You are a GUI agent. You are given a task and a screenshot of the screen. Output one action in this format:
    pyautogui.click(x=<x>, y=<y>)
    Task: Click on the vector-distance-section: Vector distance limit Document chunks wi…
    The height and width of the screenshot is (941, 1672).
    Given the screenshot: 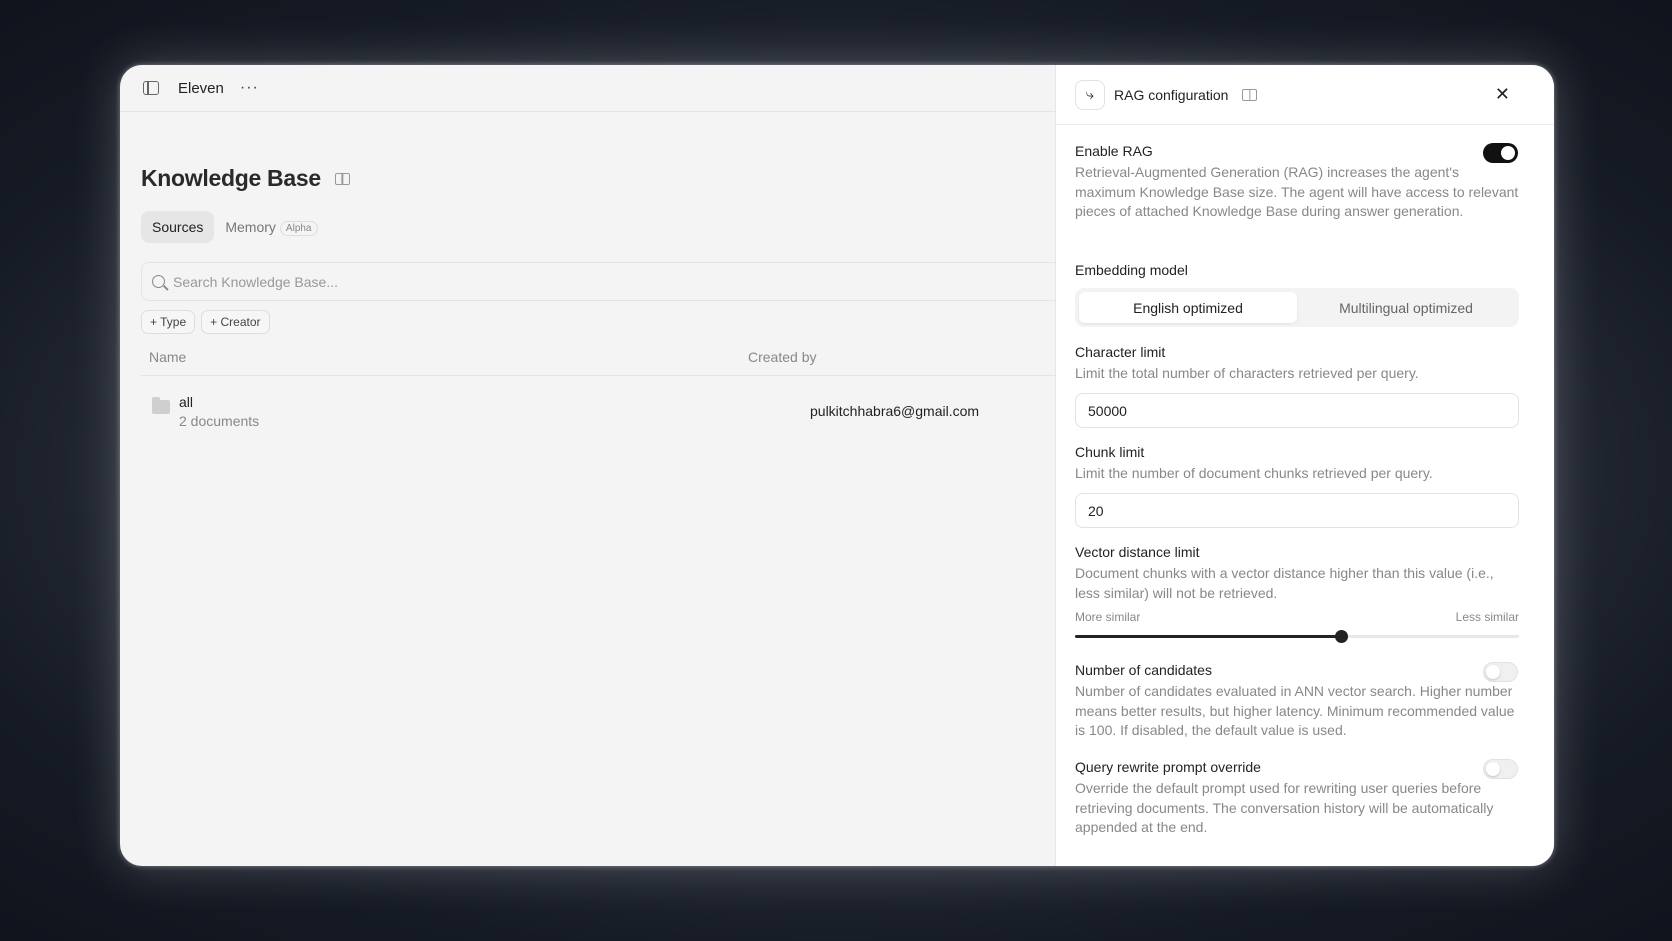 What is the action you would take?
    pyautogui.click(x=1297, y=573)
    